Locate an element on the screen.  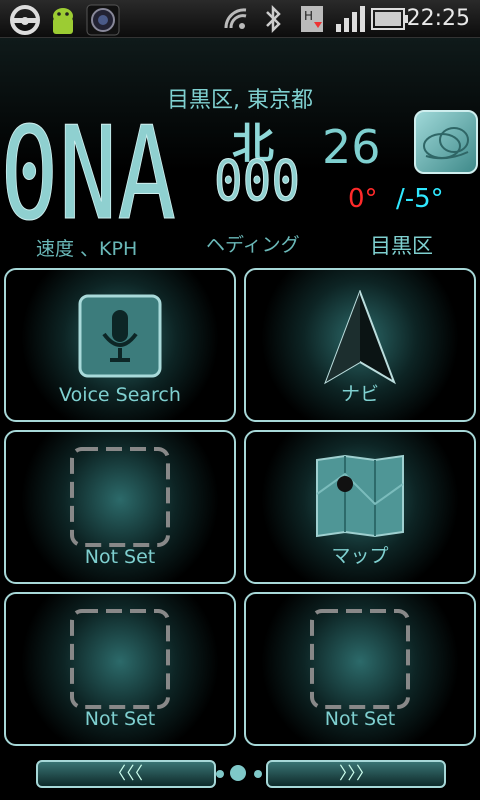
next-page-button: 〉〉〉 is located at coordinates (356, 774).